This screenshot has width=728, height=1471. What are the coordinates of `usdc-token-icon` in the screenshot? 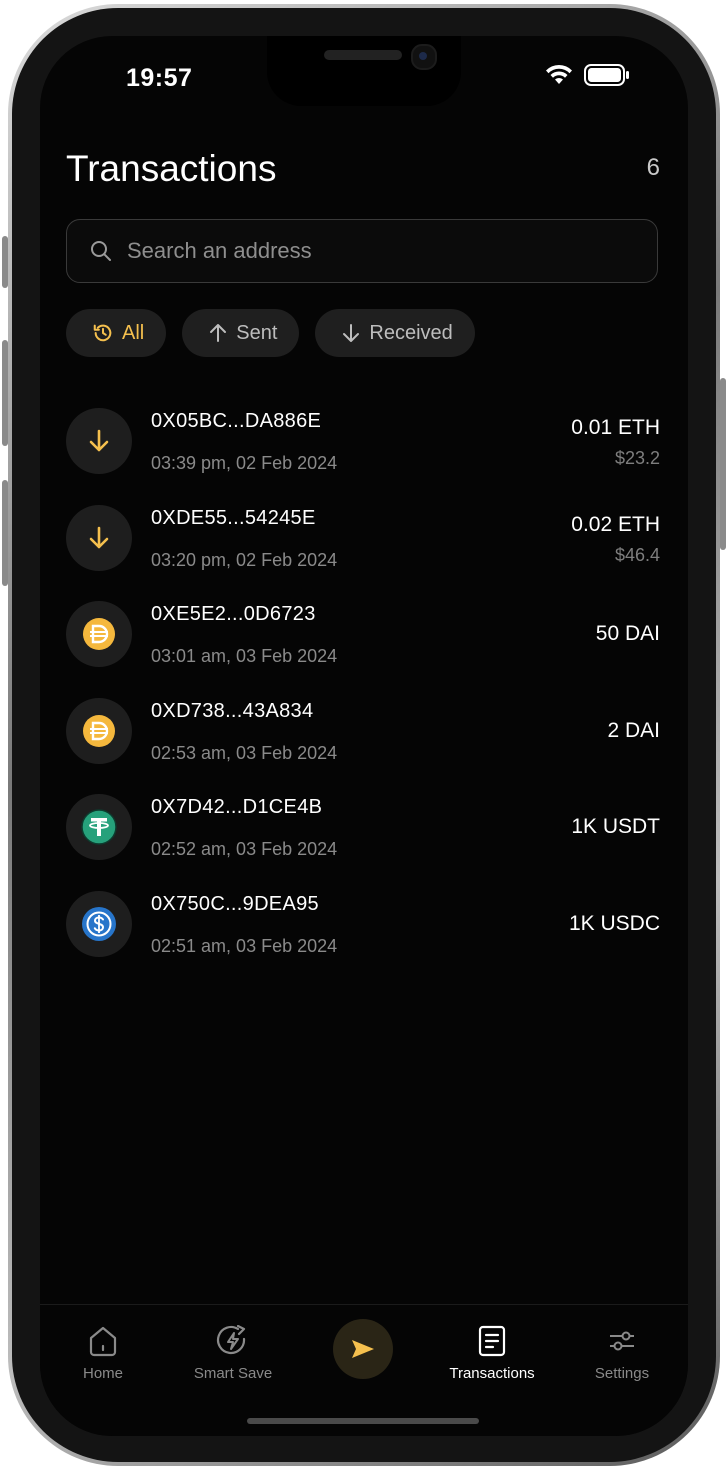 It's located at (99, 923).